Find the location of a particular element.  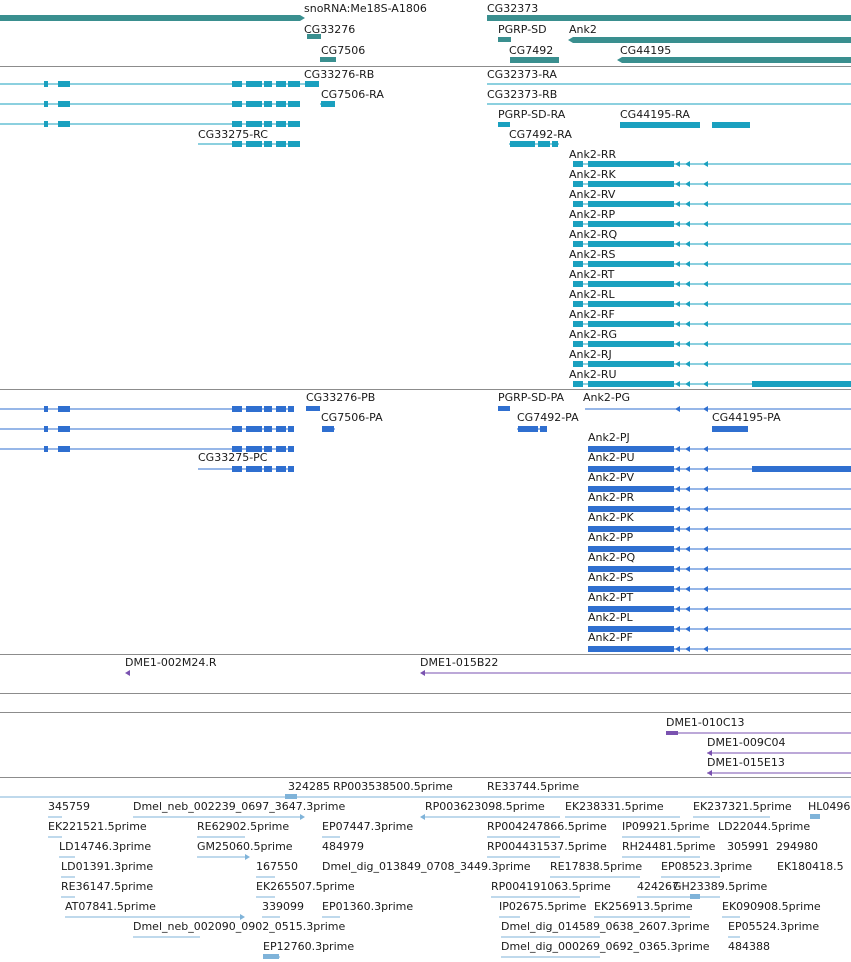

est-label: IP09921.5prime is located at coordinates (665, 826).